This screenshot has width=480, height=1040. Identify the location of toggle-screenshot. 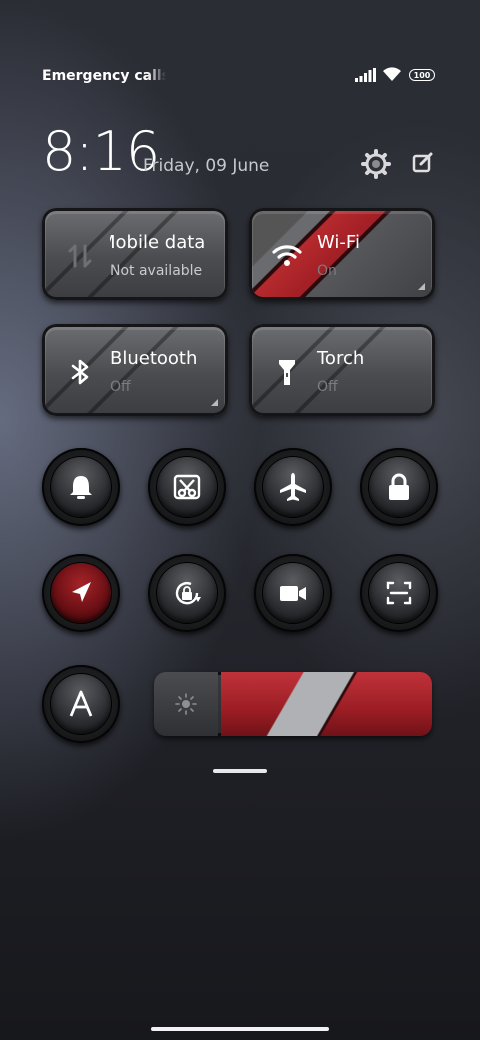
(187, 487).